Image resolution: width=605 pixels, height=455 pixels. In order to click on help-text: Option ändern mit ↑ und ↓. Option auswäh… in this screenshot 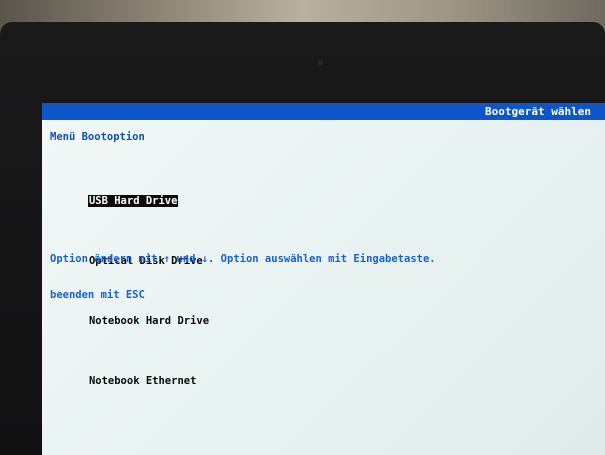, I will do `click(243, 277)`.